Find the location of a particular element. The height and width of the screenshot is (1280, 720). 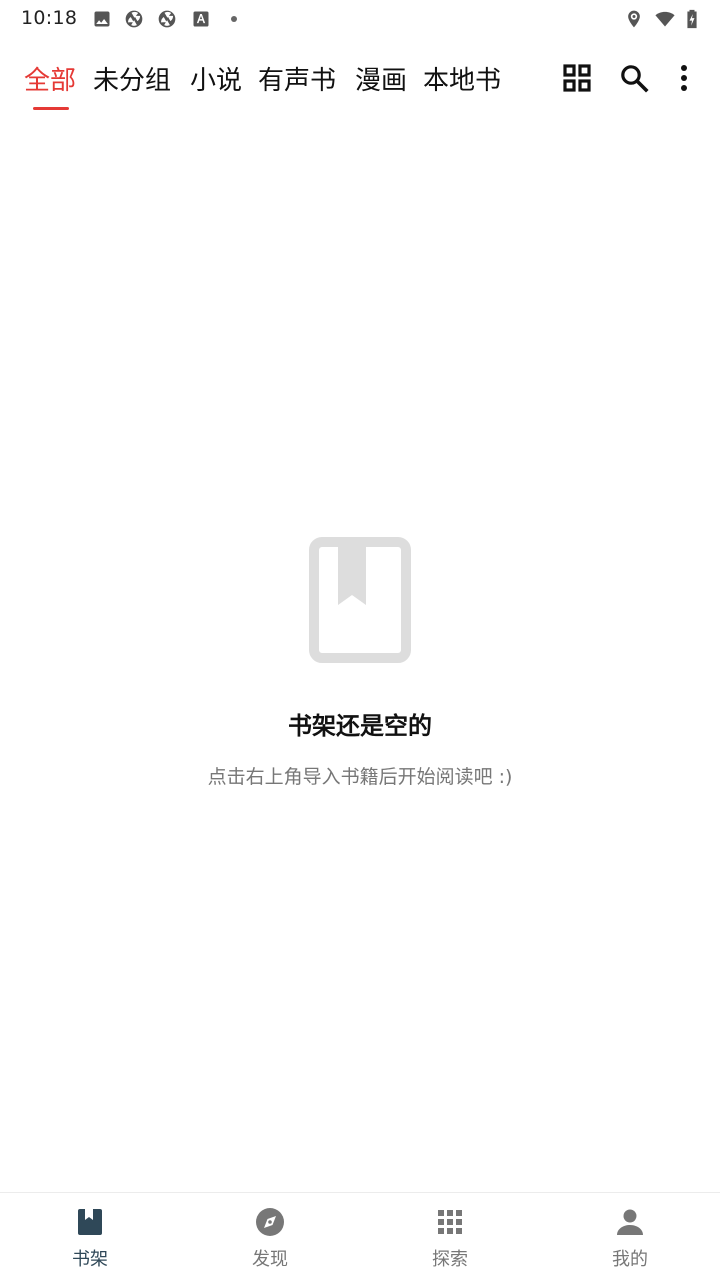

nav-profile: 我的 is located at coordinates (630, 1236).